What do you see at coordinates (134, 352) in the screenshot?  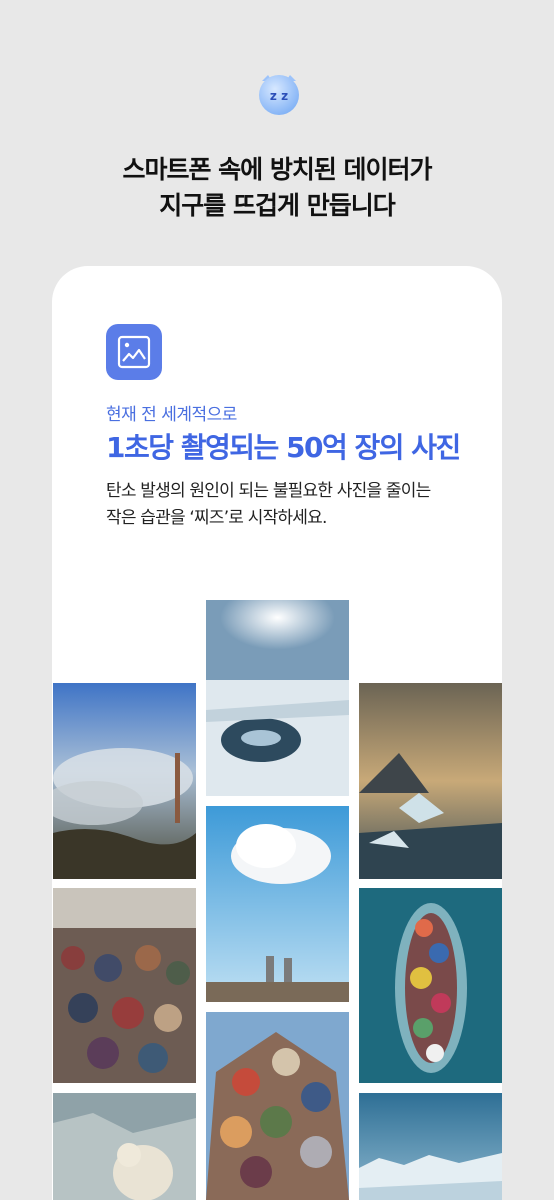 I see `photo-gallery-icon` at bounding box center [134, 352].